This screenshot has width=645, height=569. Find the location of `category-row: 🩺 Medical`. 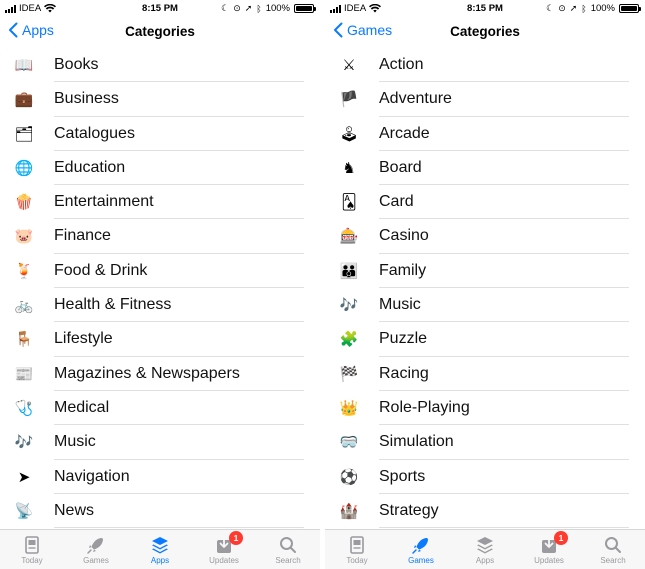

category-row: 🩺 Medical is located at coordinates (160, 408).